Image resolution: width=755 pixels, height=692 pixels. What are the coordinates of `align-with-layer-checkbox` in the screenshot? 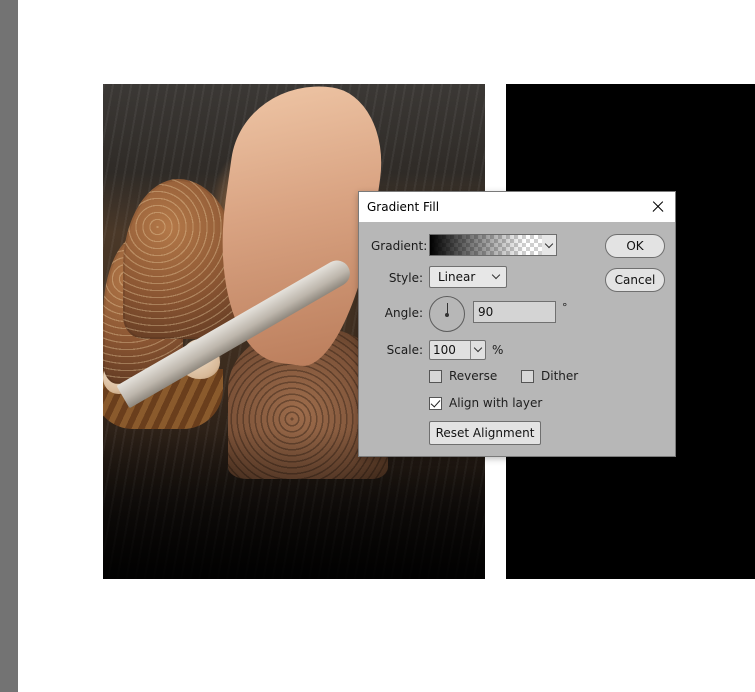 It's located at (435, 403).